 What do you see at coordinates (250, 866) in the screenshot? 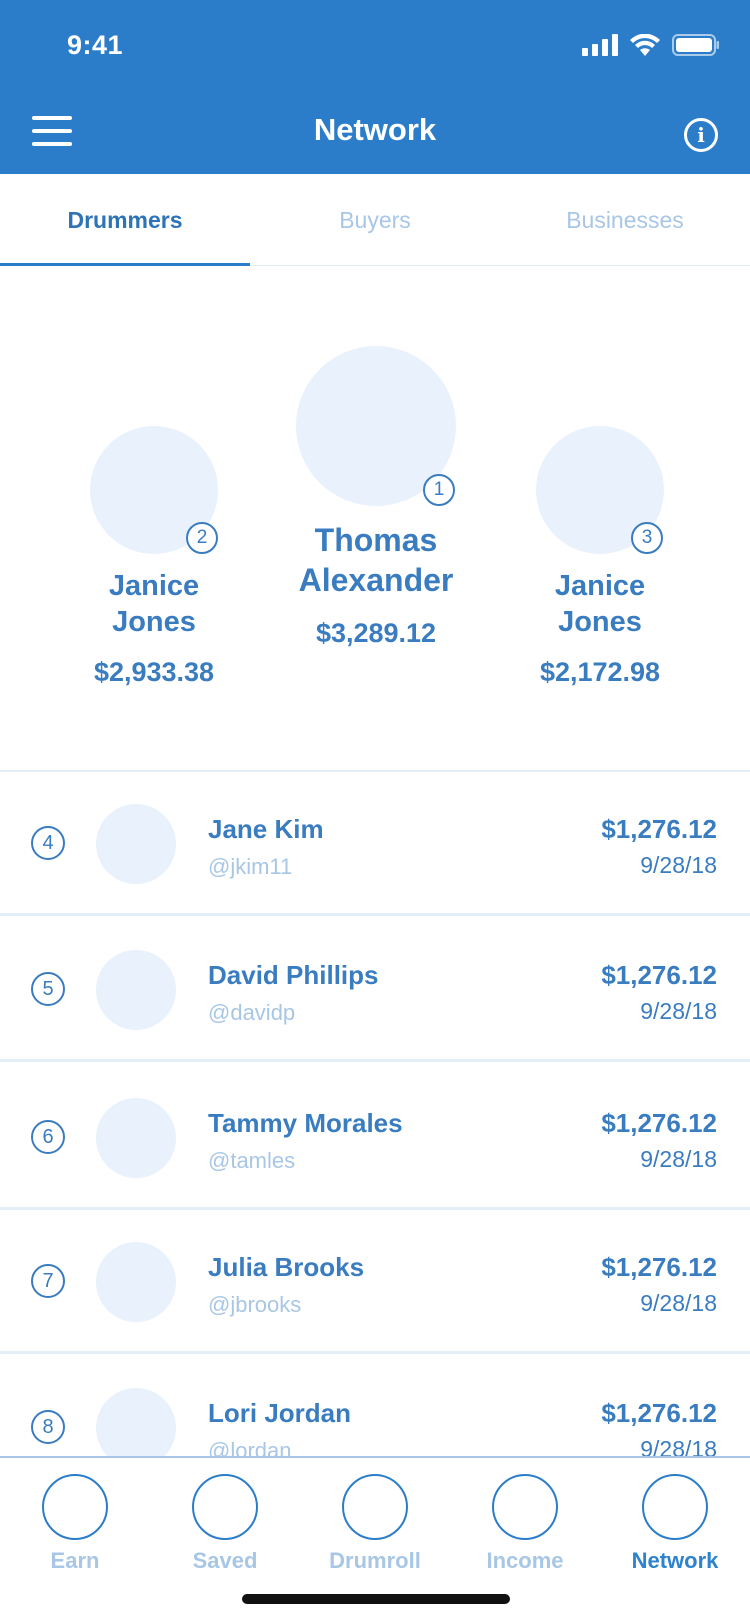
I see `user-handle: @jkim11` at bounding box center [250, 866].